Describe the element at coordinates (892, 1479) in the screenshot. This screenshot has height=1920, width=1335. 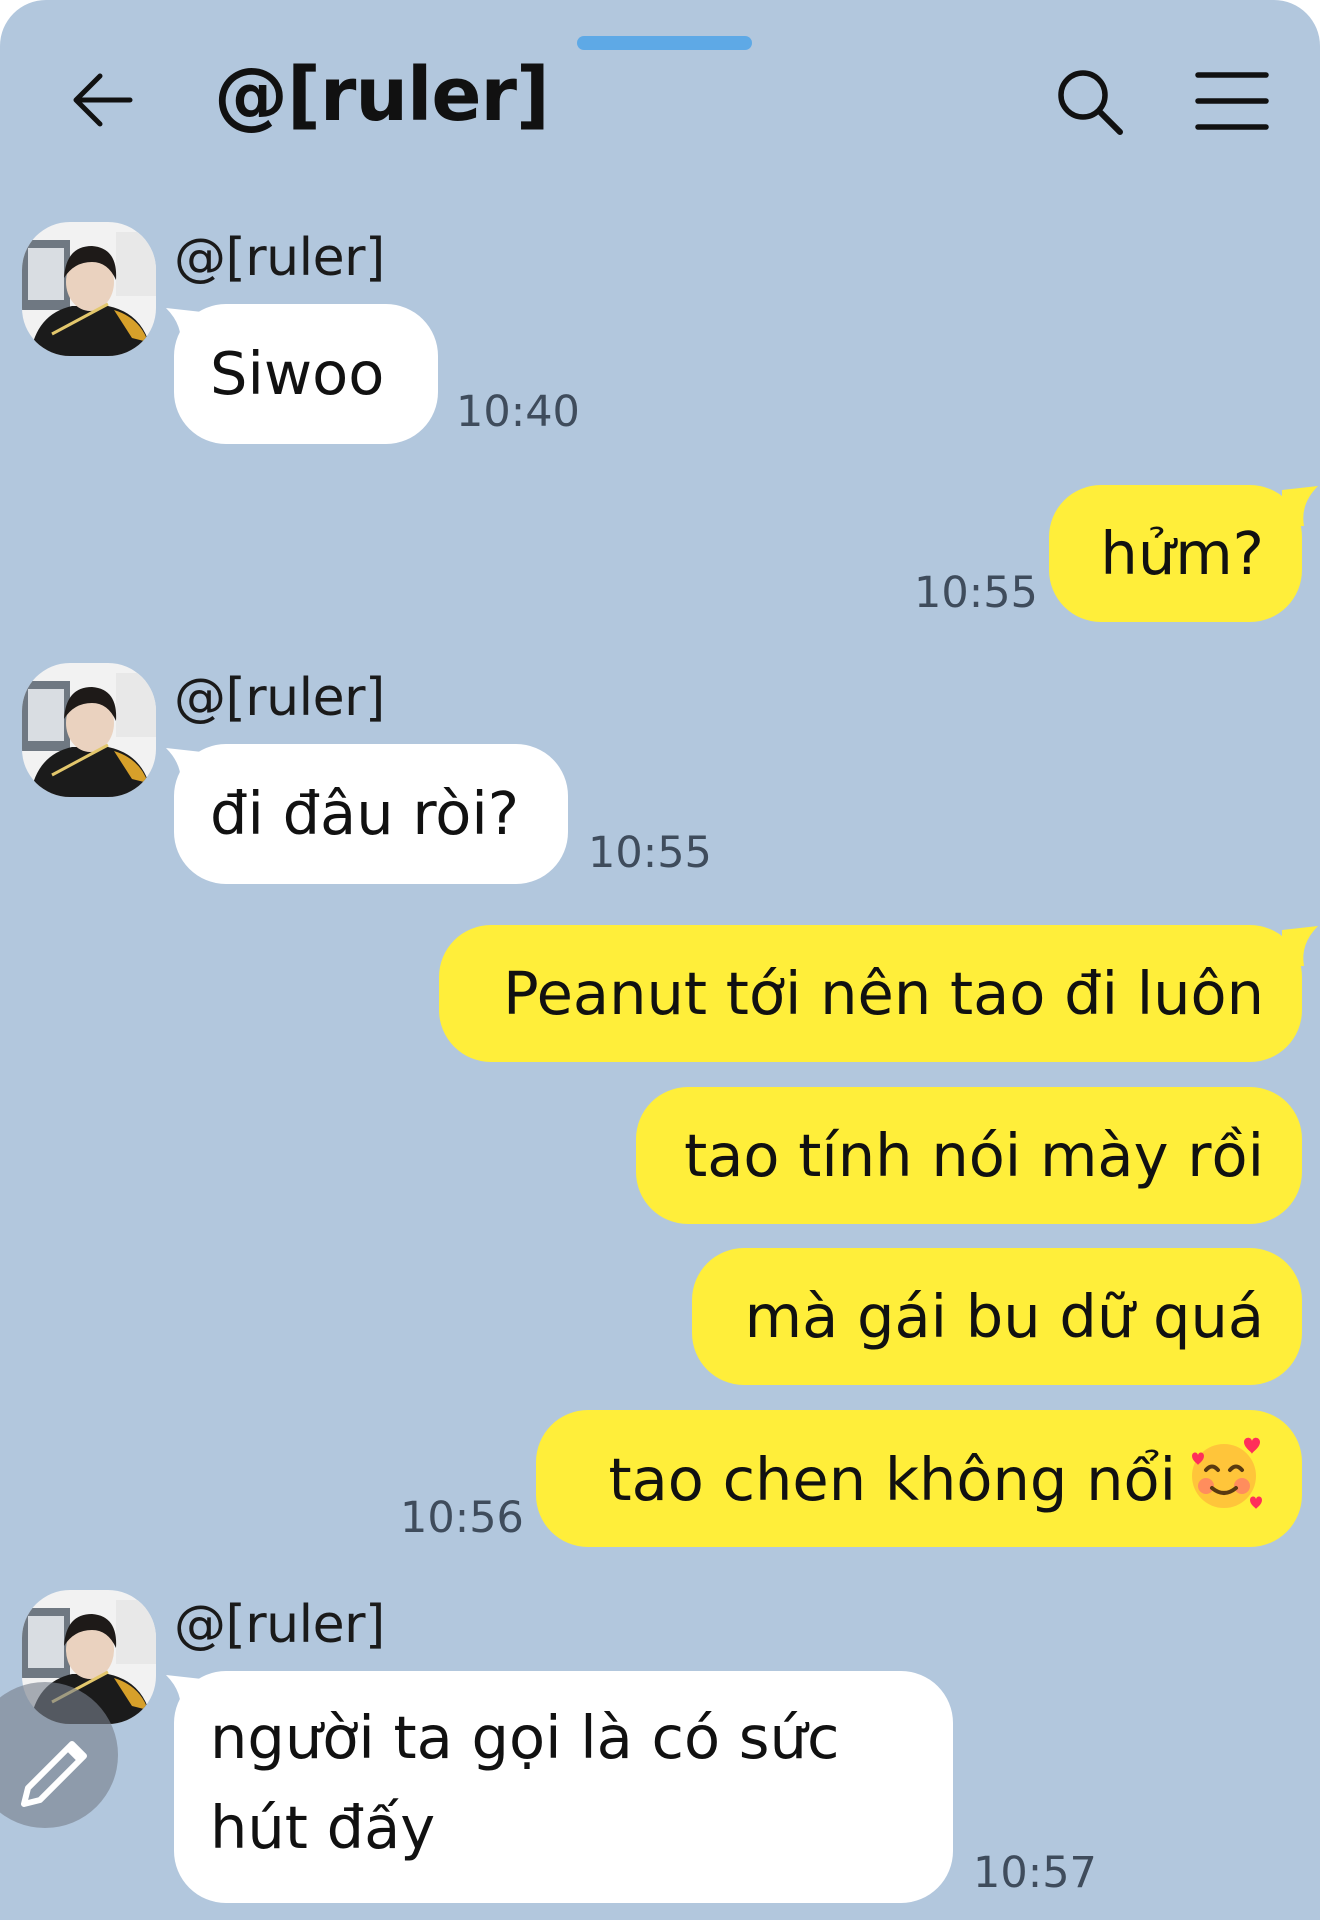
I see `message-text: tao chen không nổi` at that location.